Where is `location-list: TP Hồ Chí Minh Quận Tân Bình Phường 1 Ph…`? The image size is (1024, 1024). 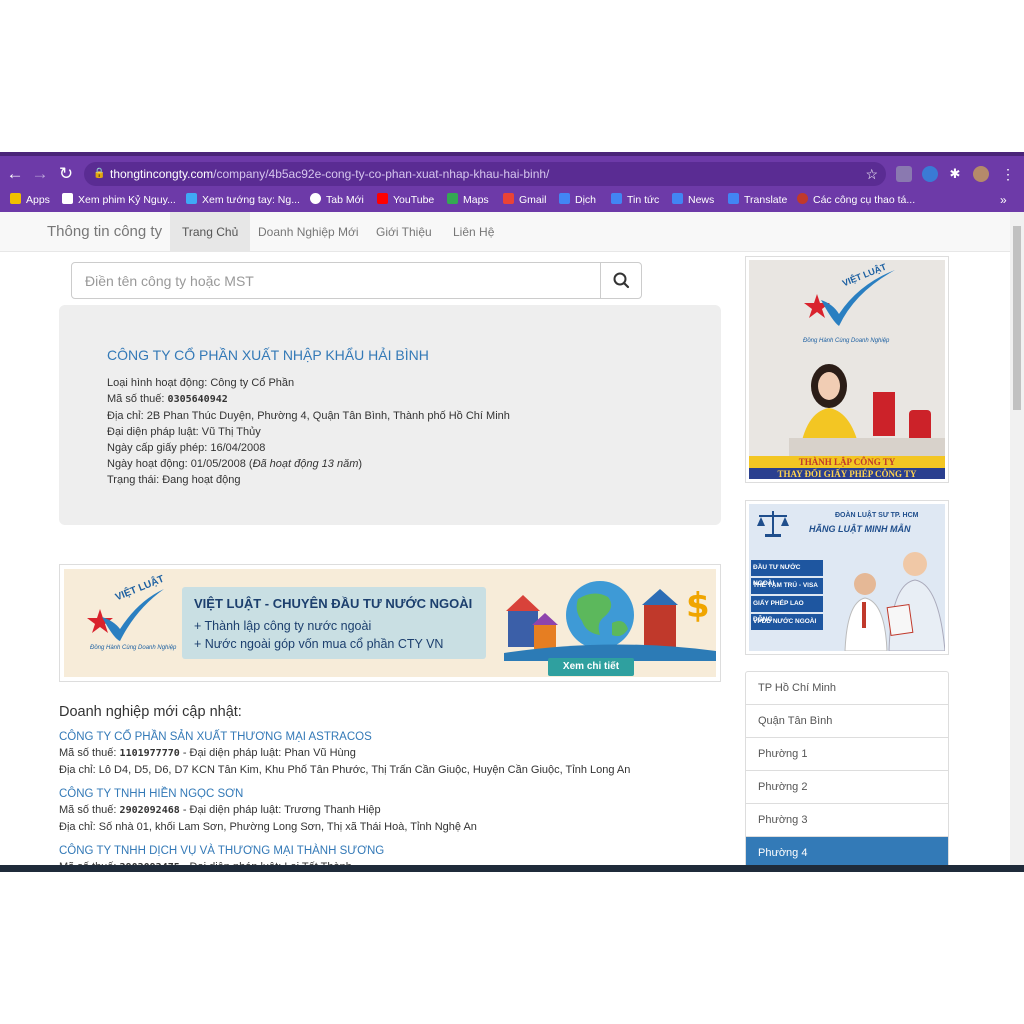
location-list: TP Hồ Chí Minh Quận Tân Bình Phường 1 Ph… is located at coordinates (847, 771).